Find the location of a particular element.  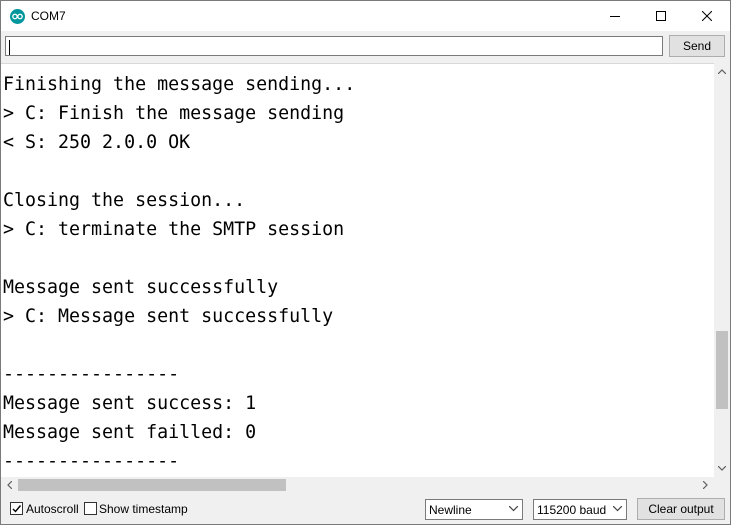

scroll-up-button is located at coordinates (722, 71).